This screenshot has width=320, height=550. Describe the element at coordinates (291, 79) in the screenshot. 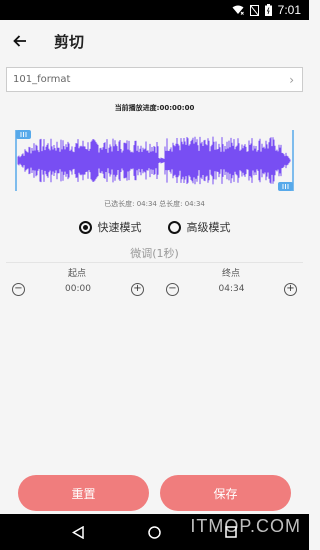

I see `chevron-right-icon: ›` at that location.